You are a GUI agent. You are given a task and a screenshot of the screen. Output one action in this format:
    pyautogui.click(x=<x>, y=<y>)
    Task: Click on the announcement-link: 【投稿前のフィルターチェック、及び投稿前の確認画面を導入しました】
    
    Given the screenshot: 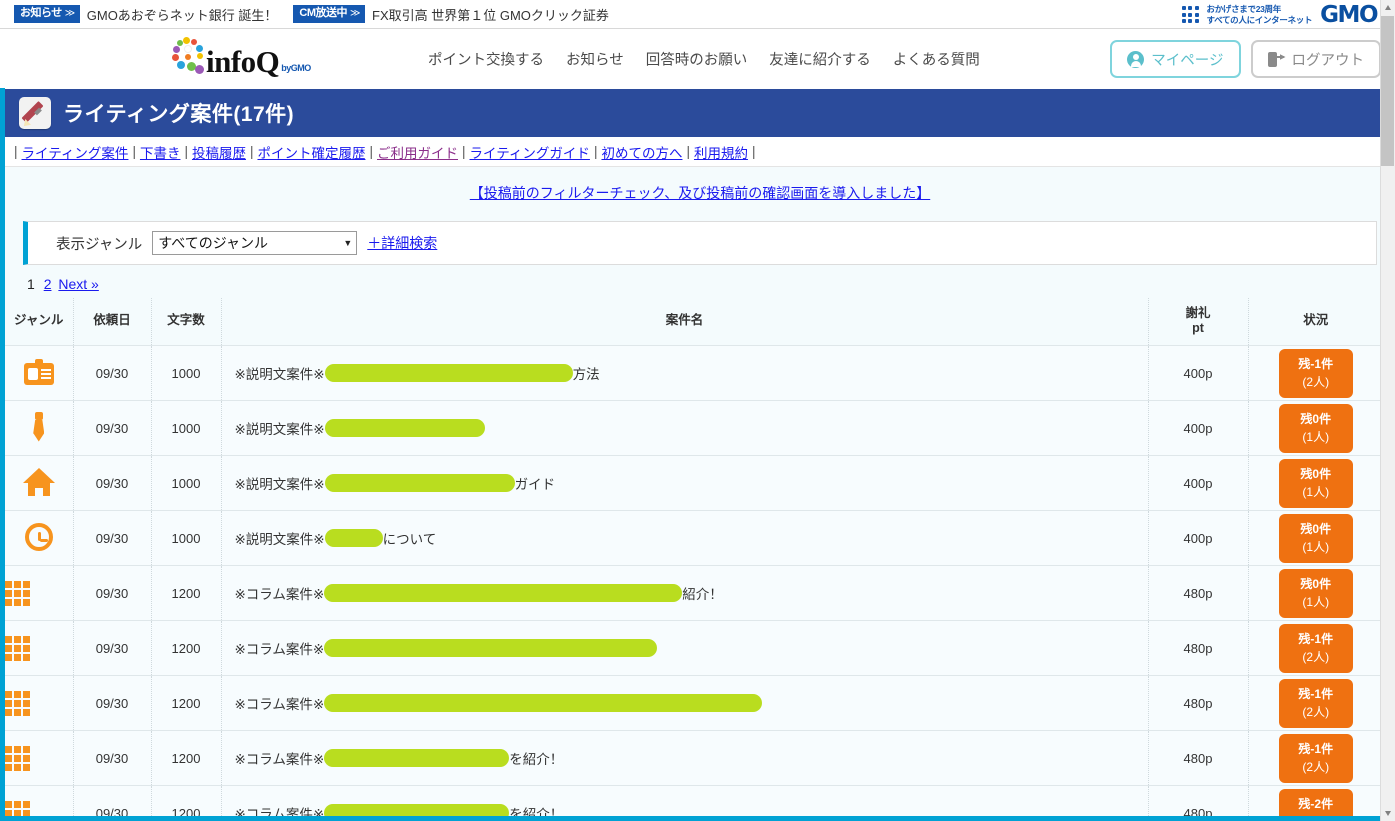 What is the action you would take?
    pyautogui.click(x=700, y=193)
    